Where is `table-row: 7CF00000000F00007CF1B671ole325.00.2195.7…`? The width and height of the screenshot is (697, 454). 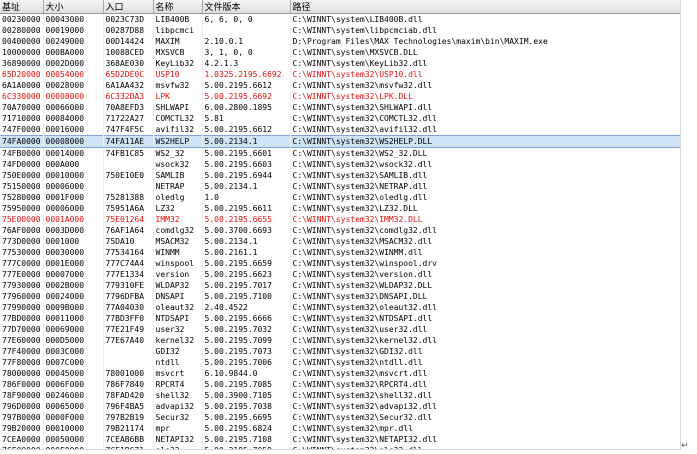
table-row: 7CF00000000F00007CF1B671ole325.00.2195.7… is located at coordinates (340, 447).